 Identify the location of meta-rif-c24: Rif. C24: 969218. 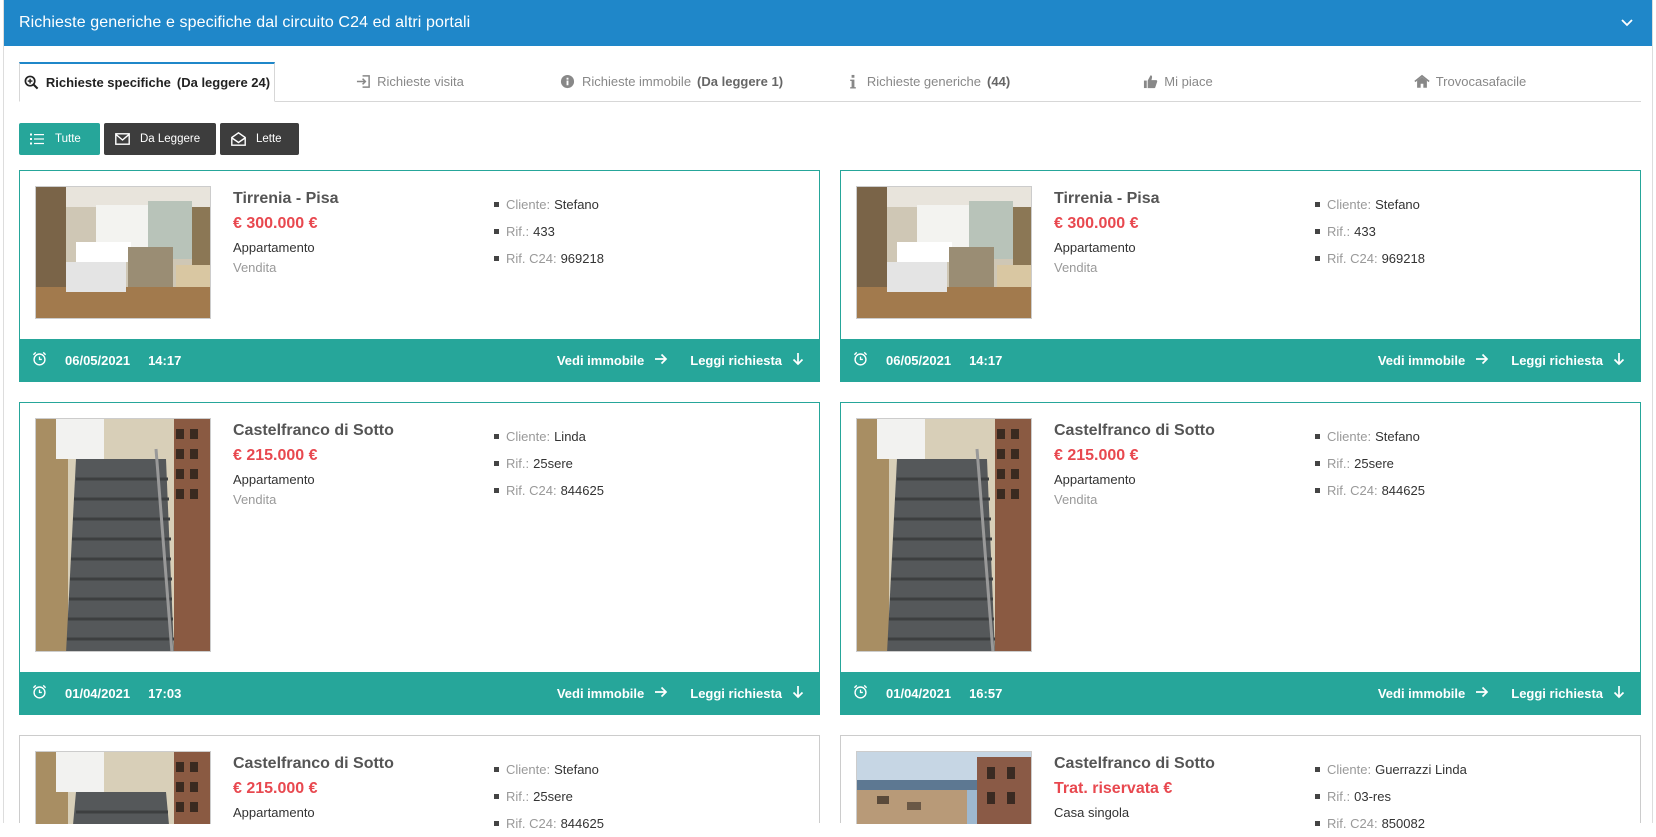
(549, 258).